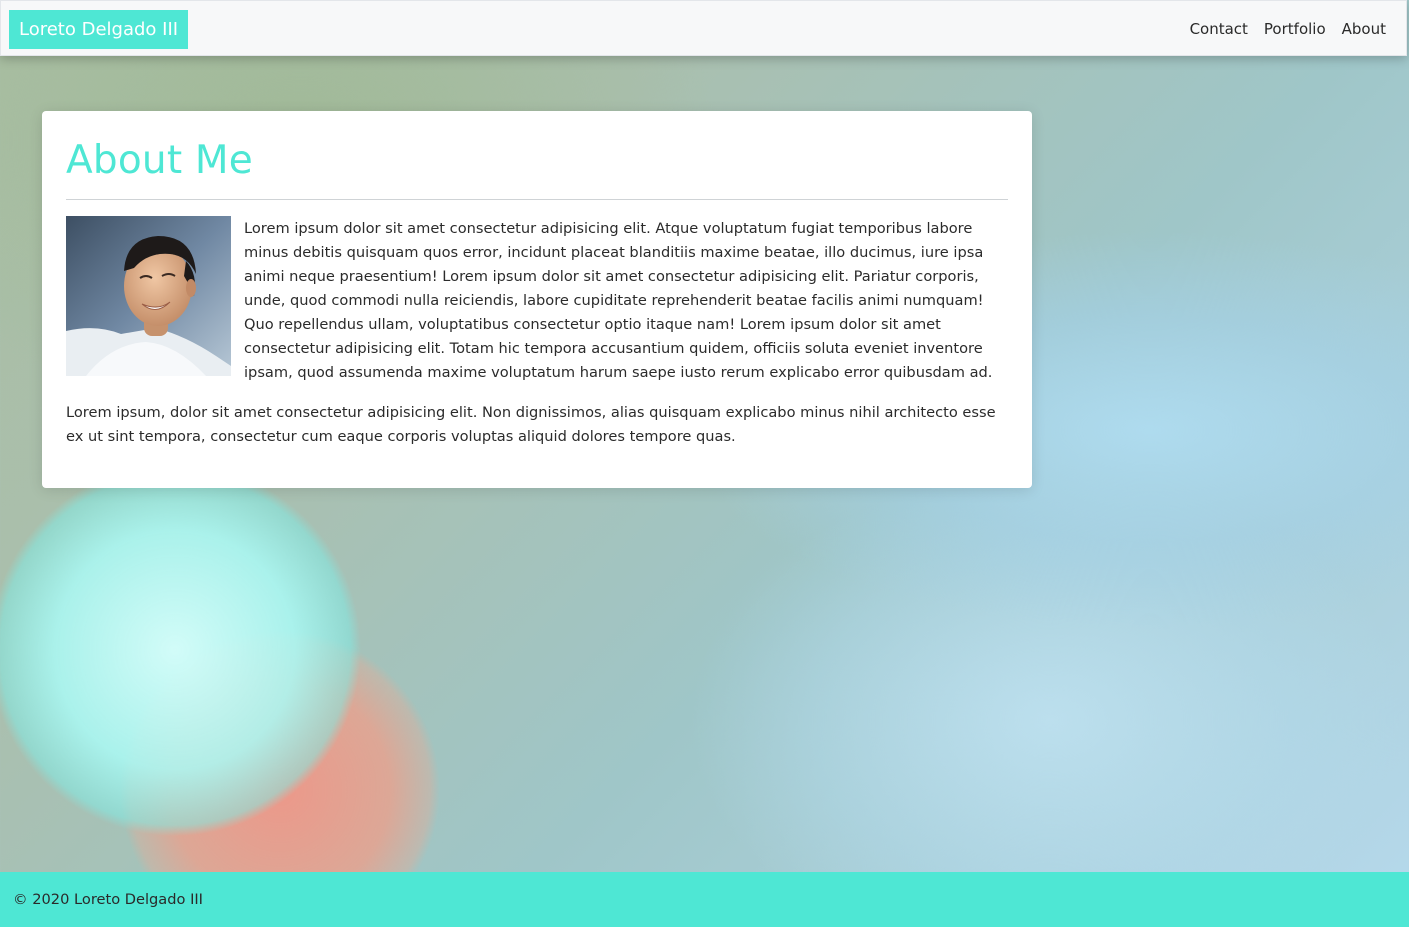 This screenshot has height=927, width=1409. What do you see at coordinates (704, 899) in the screenshot?
I see `site-footer: © 2020 Loreto Delgado III` at bounding box center [704, 899].